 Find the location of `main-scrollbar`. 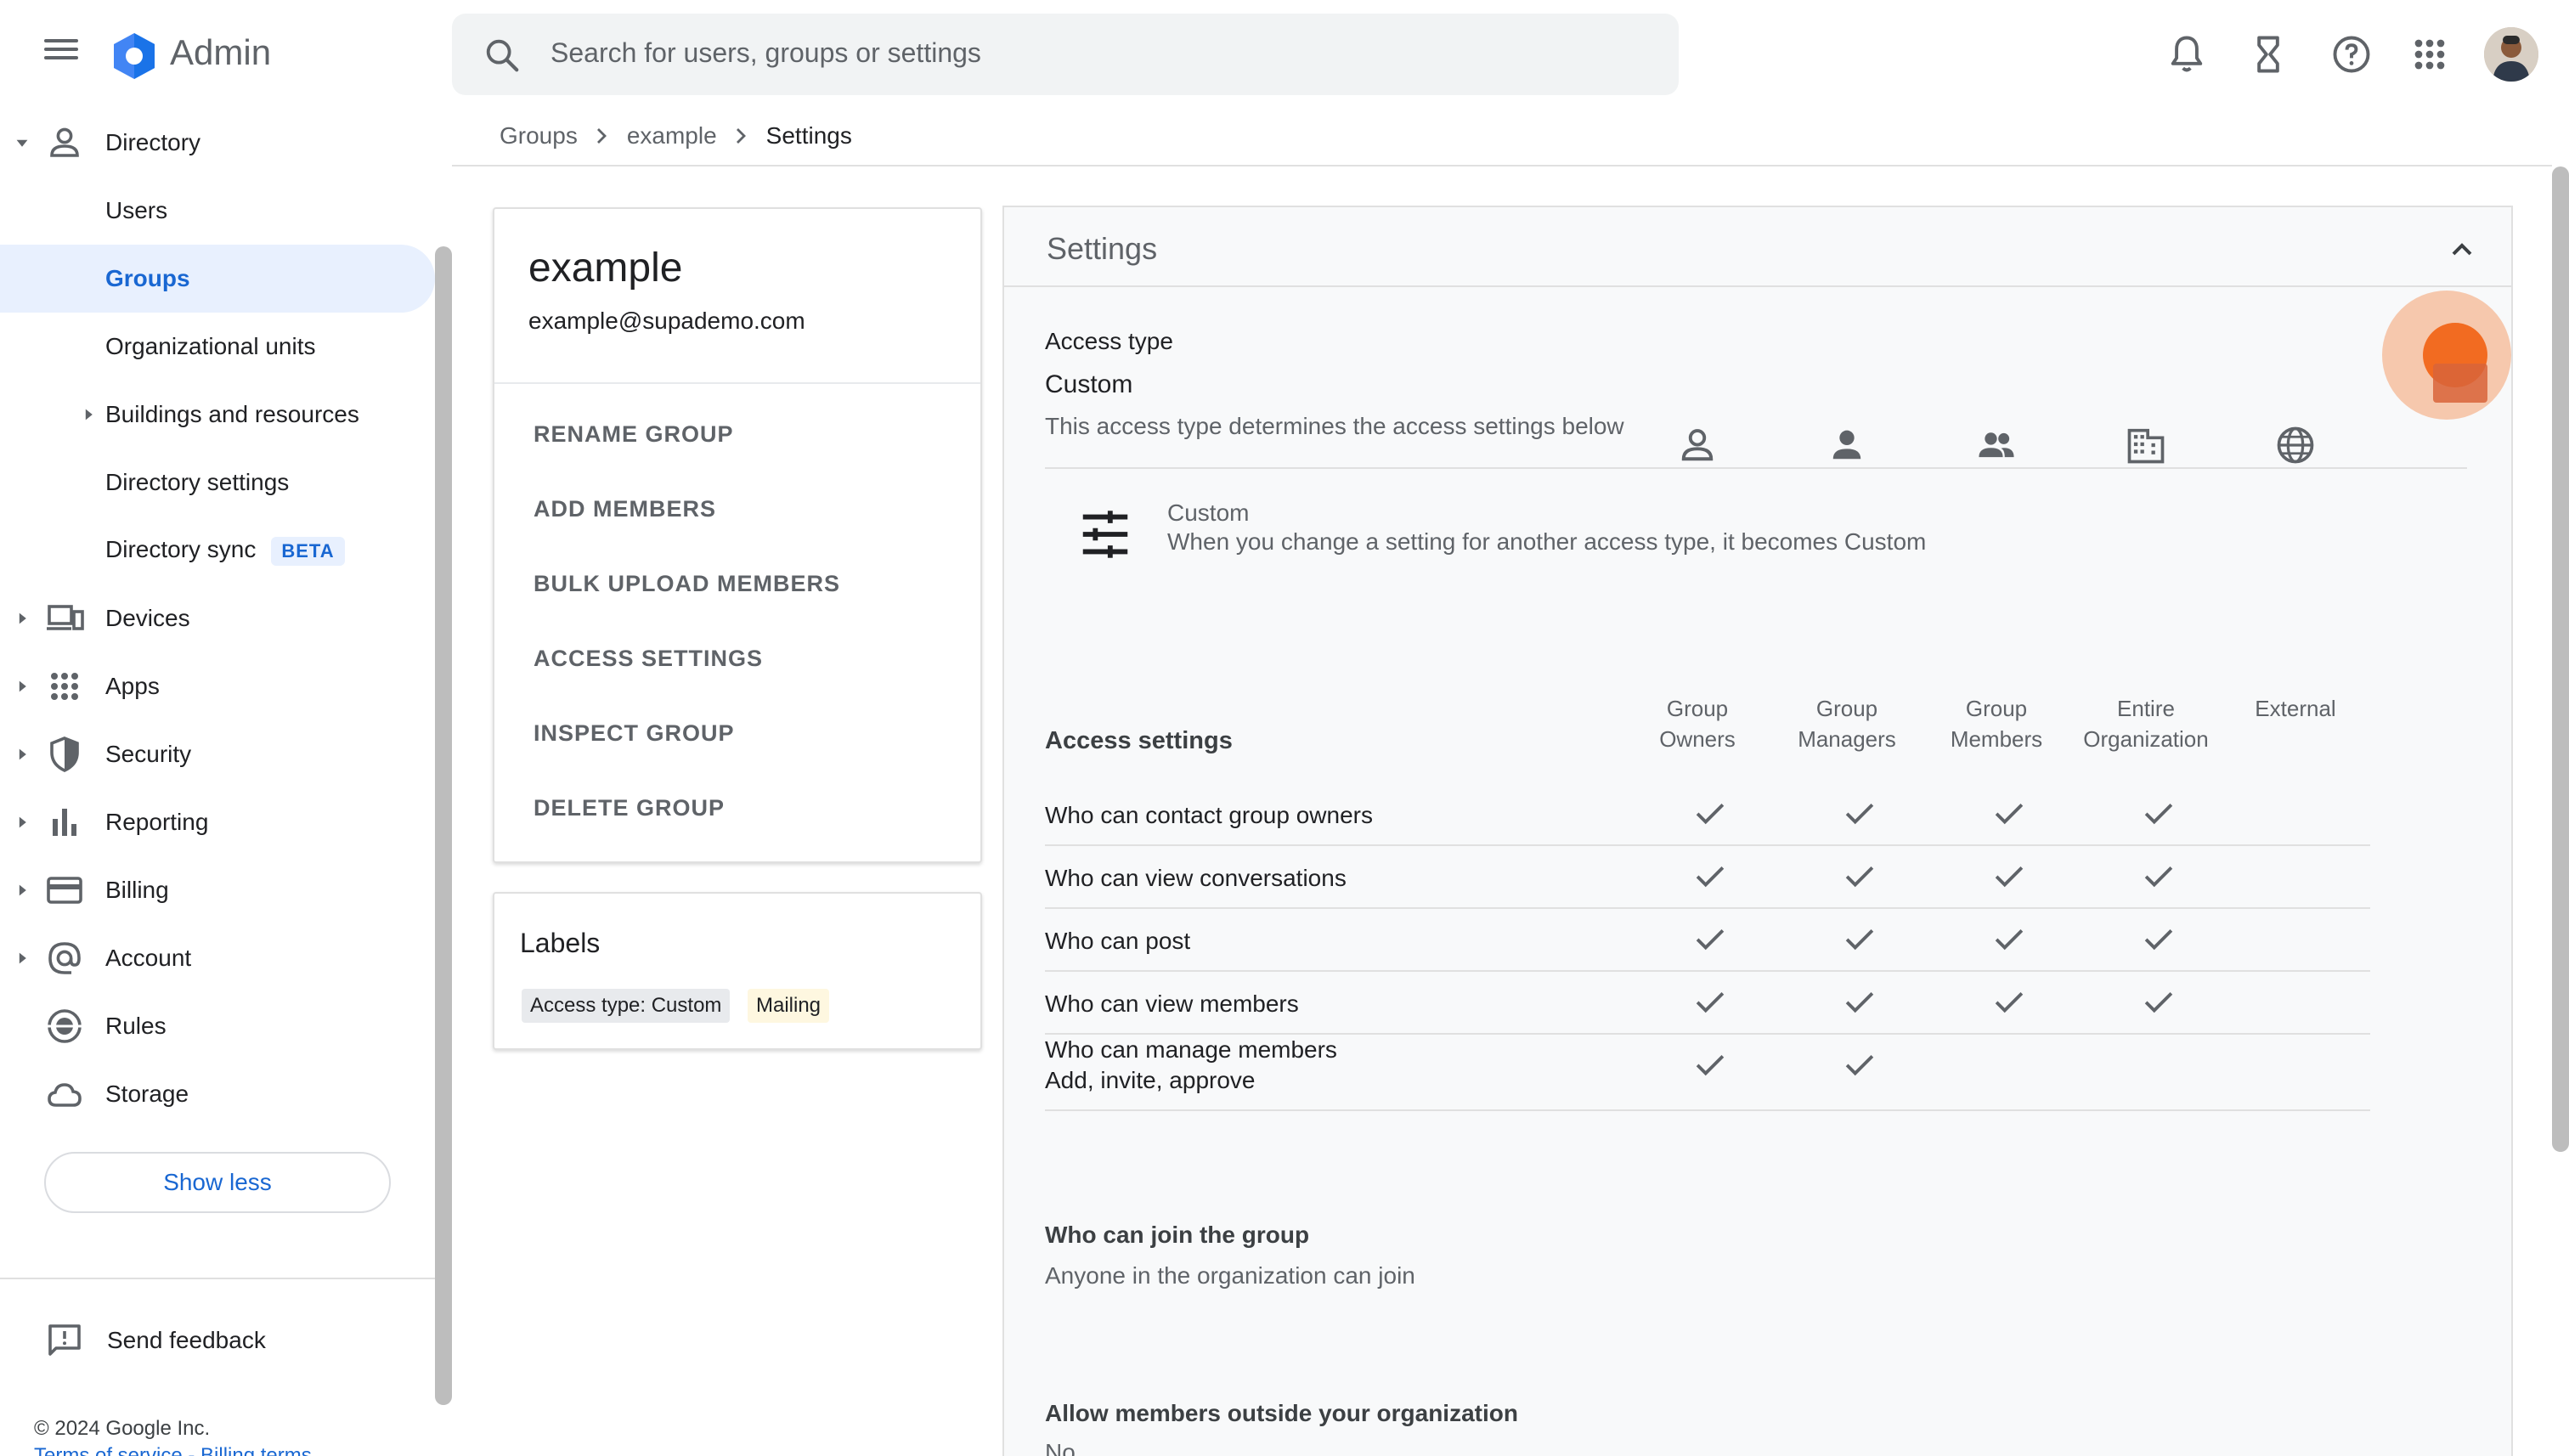

main-scrollbar is located at coordinates (2561, 659).